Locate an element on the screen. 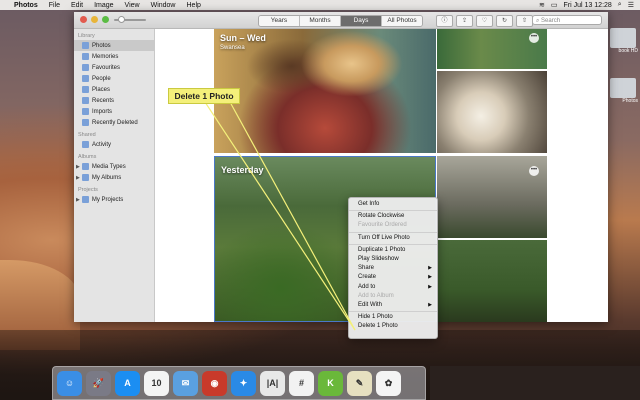 The image size is (640, 400). sidebar-item-recents: Recents is located at coordinates (114, 100).